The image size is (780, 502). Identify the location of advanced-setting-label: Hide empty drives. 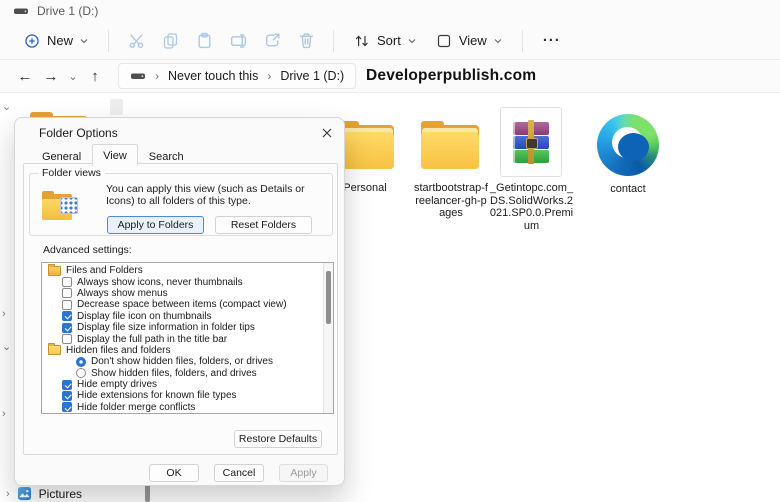
(117, 385).